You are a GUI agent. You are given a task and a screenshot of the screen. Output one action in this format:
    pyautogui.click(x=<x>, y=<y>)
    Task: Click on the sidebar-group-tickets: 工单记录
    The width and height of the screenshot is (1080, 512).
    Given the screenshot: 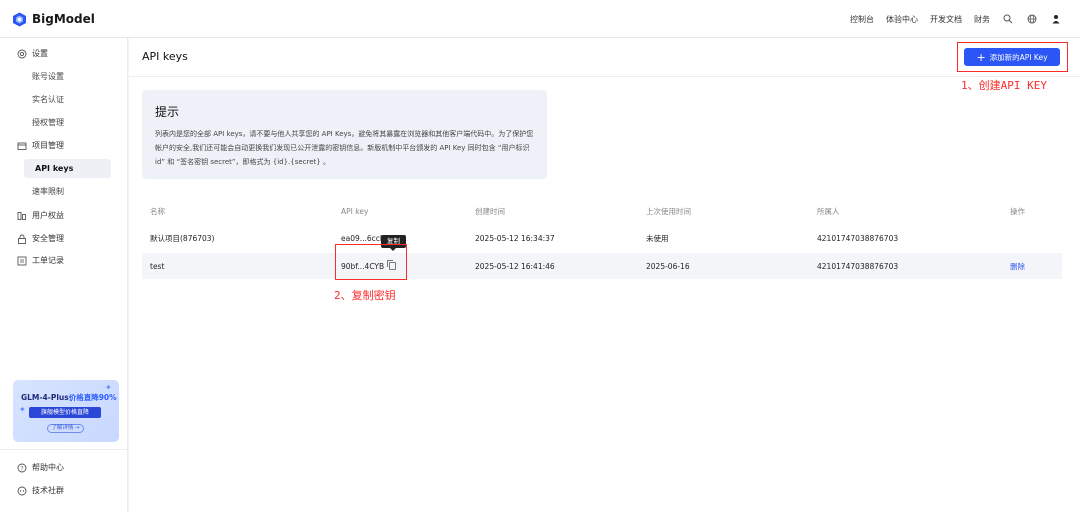 What is the action you would take?
    pyautogui.click(x=40, y=260)
    